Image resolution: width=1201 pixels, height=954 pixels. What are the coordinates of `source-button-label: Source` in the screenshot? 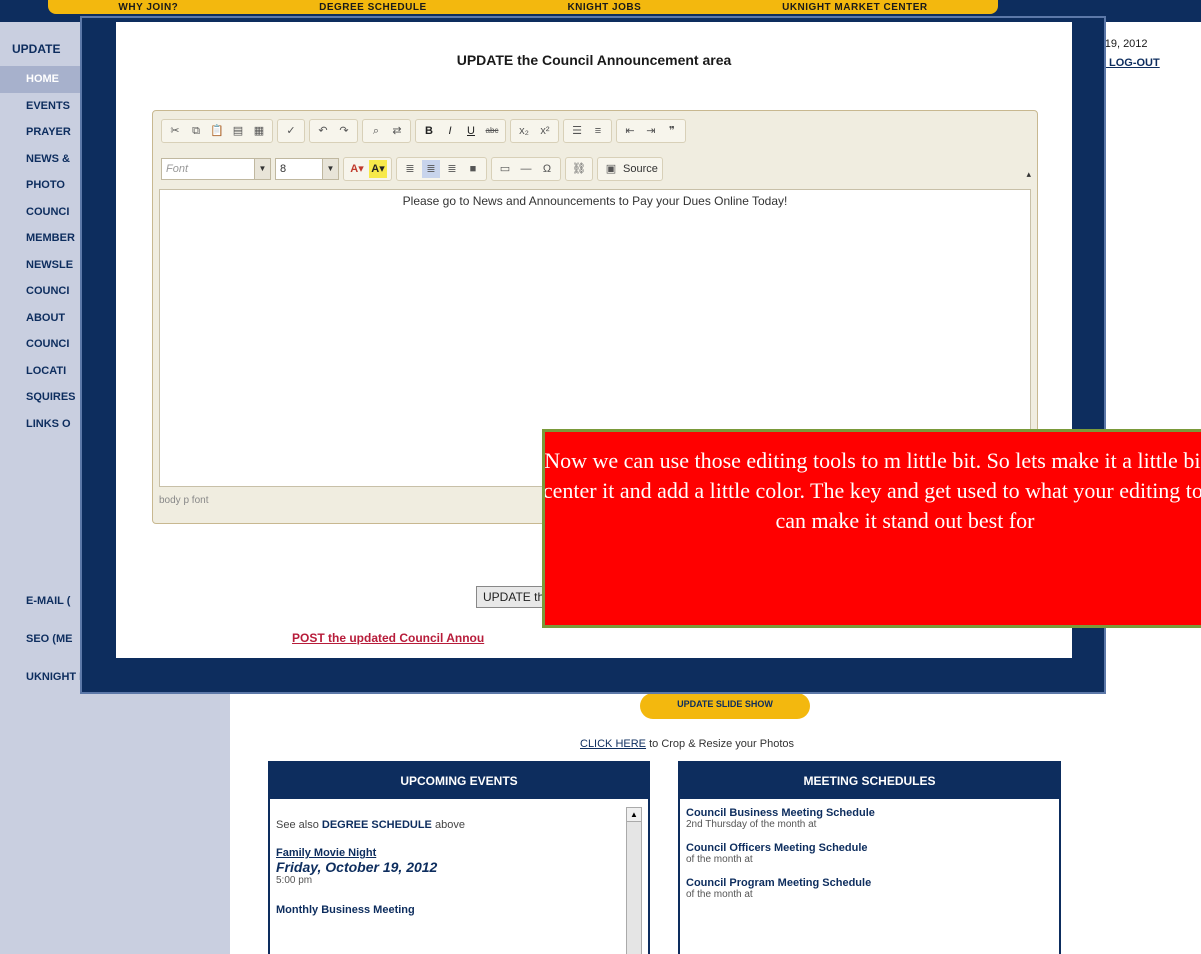 It's located at (640, 169).